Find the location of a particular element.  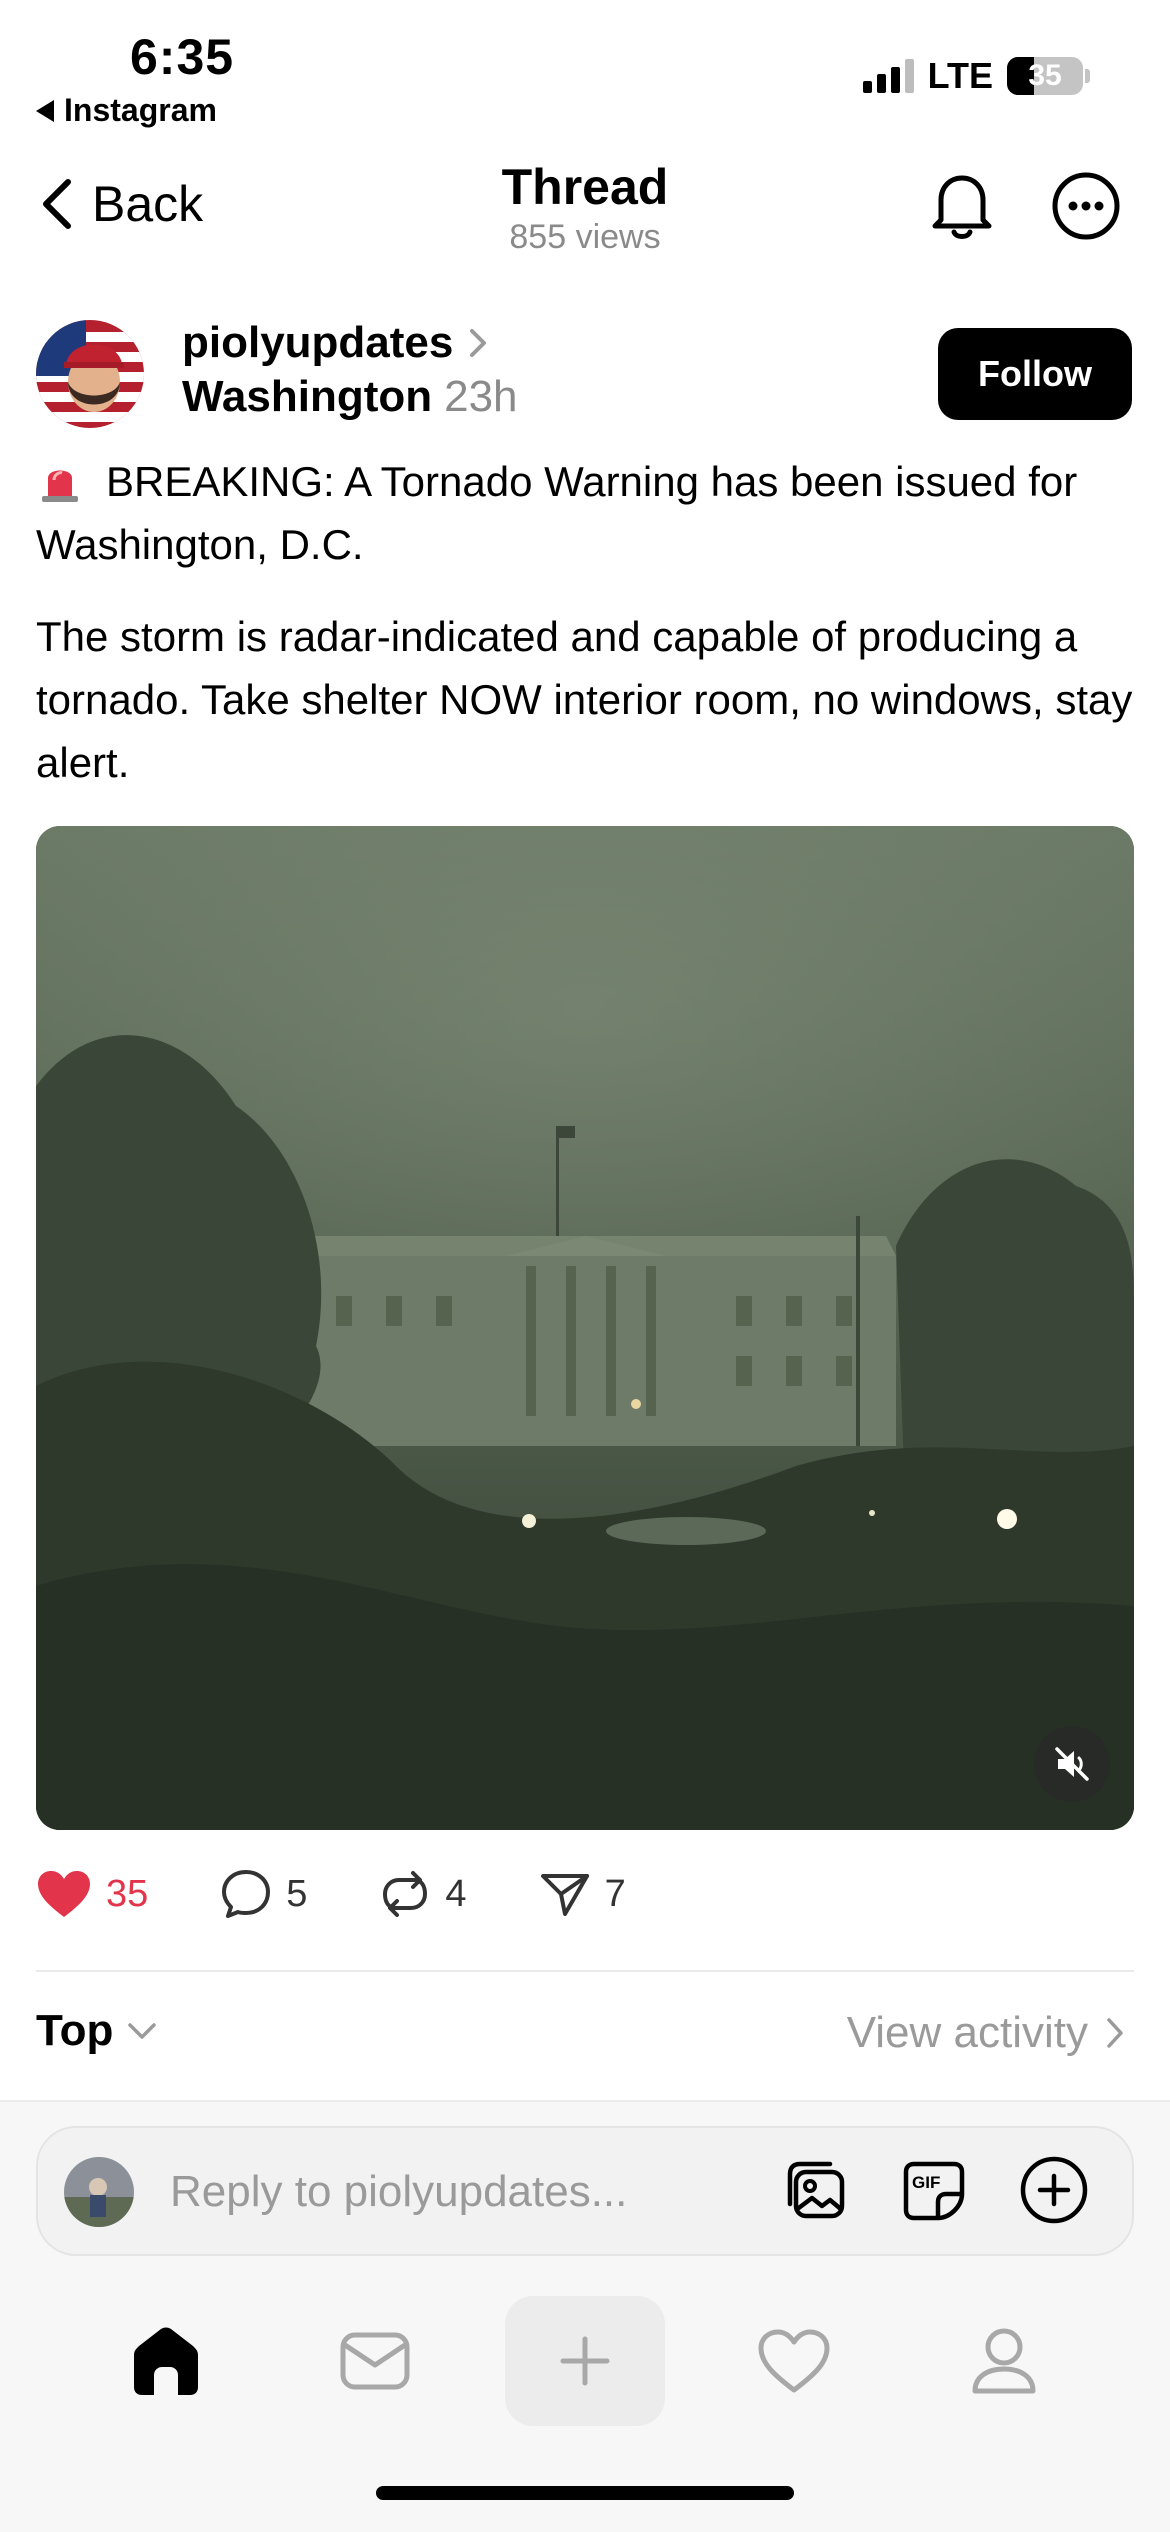

back-triangle-icon is located at coordinates (45, 110).